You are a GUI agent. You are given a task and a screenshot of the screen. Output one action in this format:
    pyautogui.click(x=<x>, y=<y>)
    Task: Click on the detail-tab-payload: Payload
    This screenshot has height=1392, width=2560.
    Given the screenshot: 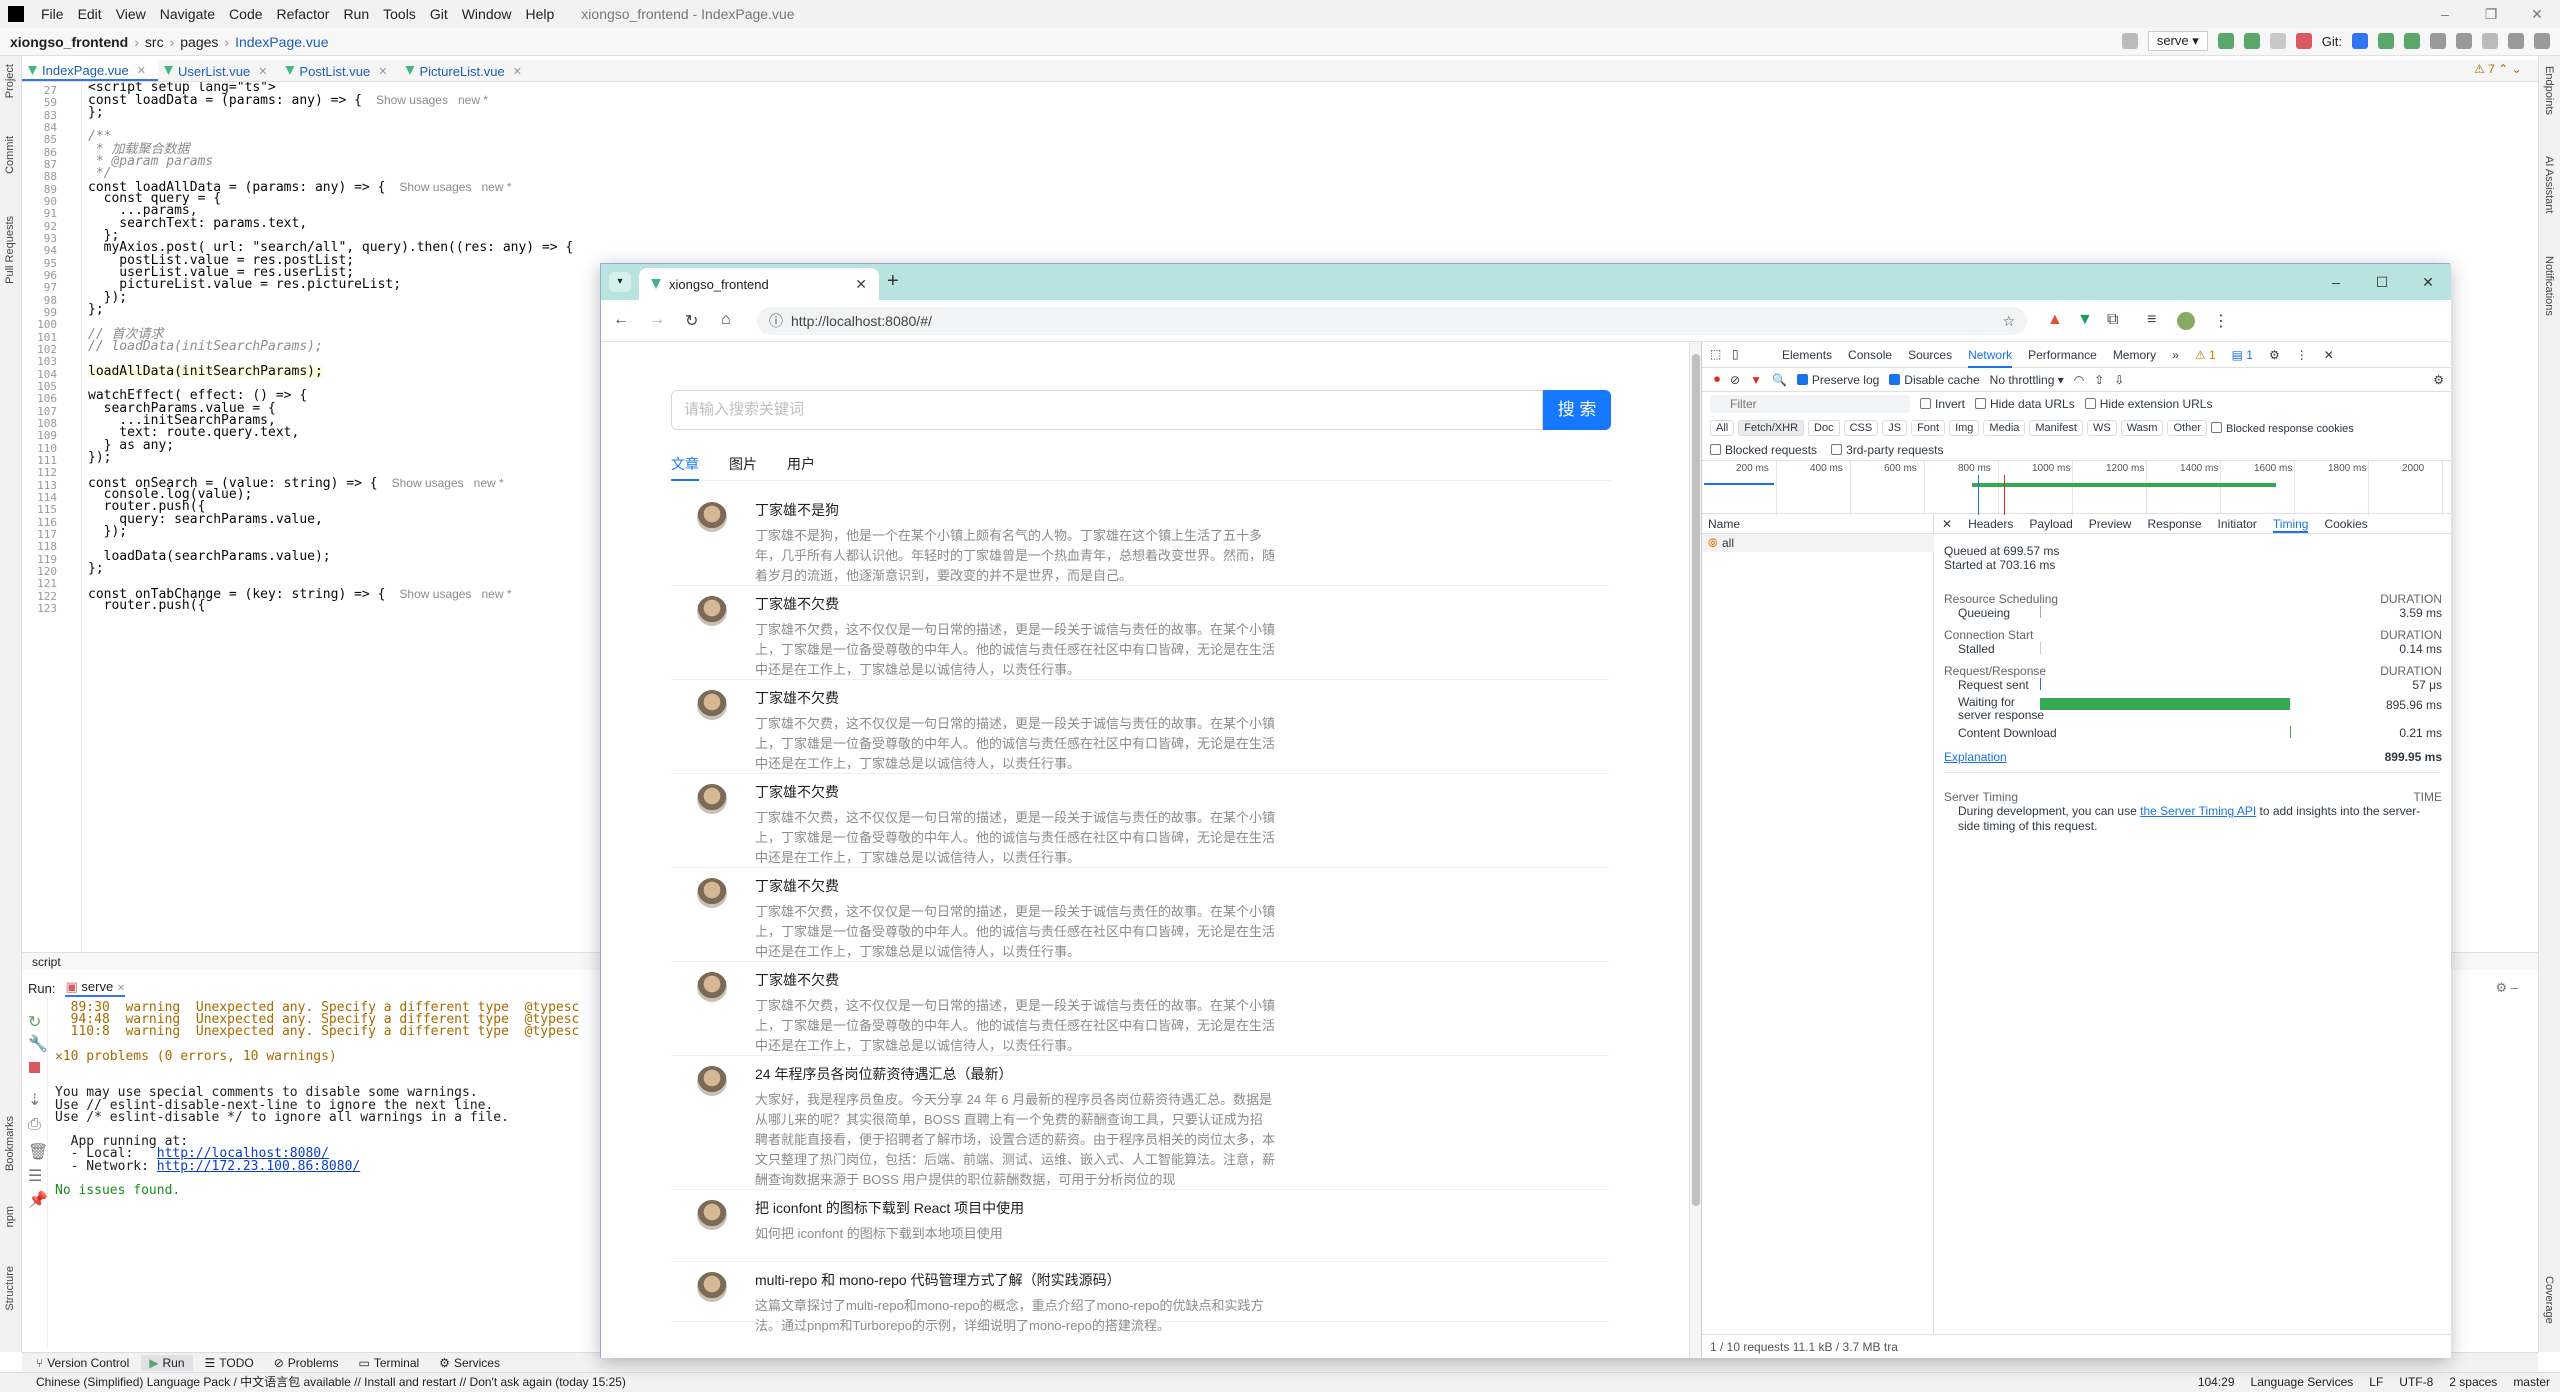 What is the action you would take?
    pyautogui.click(x=2050, y=523)
    